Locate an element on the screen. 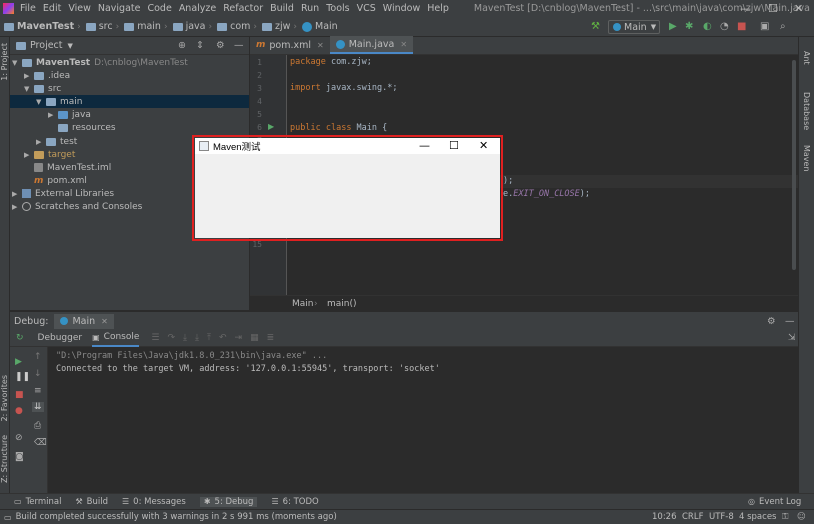  tree-item-pom: m pom.xml is located at coordinates (60, 180).